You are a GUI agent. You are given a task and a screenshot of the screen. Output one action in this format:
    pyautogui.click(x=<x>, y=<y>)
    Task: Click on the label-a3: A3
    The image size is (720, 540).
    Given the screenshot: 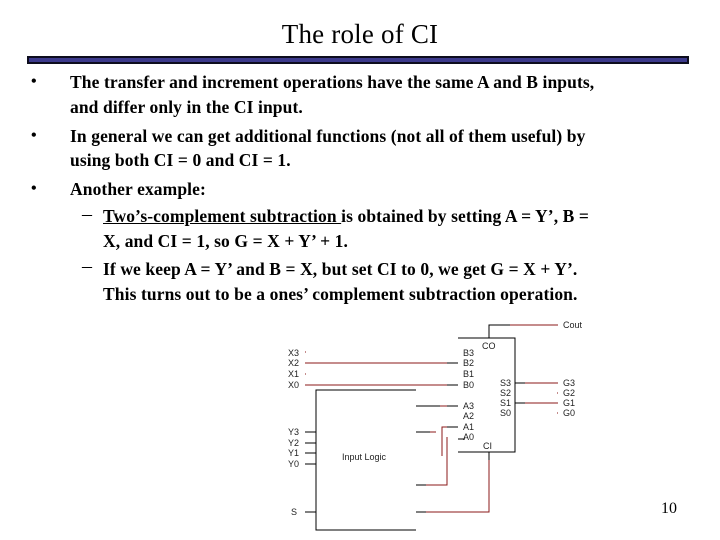 What is the action you would take?
    pyautogui.click(x=468, y=406)
    